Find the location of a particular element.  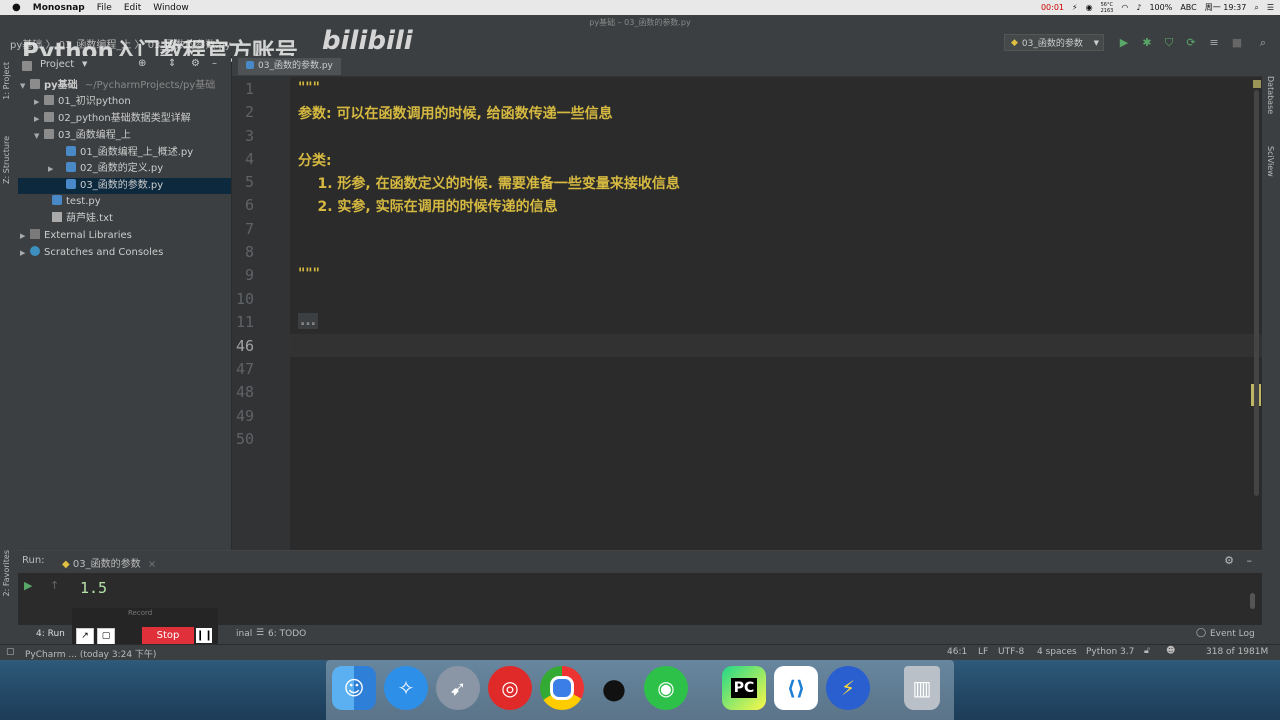

vscode-icon: ⟨⟩ is located at coordinates (796, 688).